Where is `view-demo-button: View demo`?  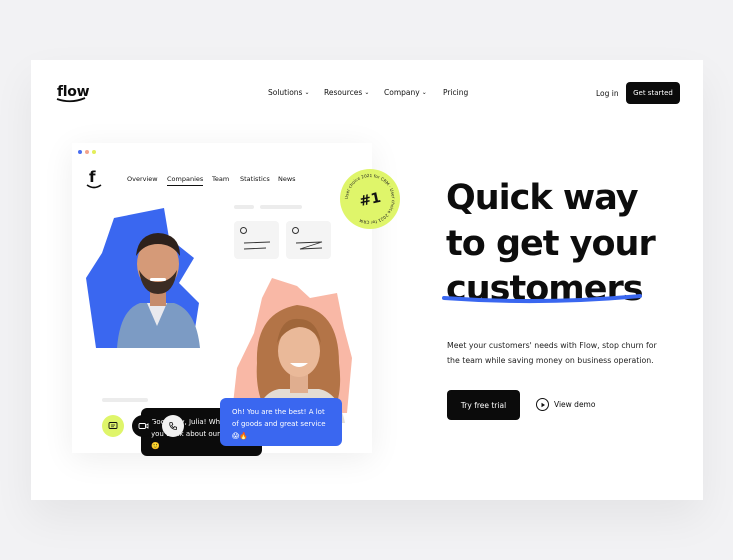
view-demo-button: View demo is located at coordinates (565, 404).